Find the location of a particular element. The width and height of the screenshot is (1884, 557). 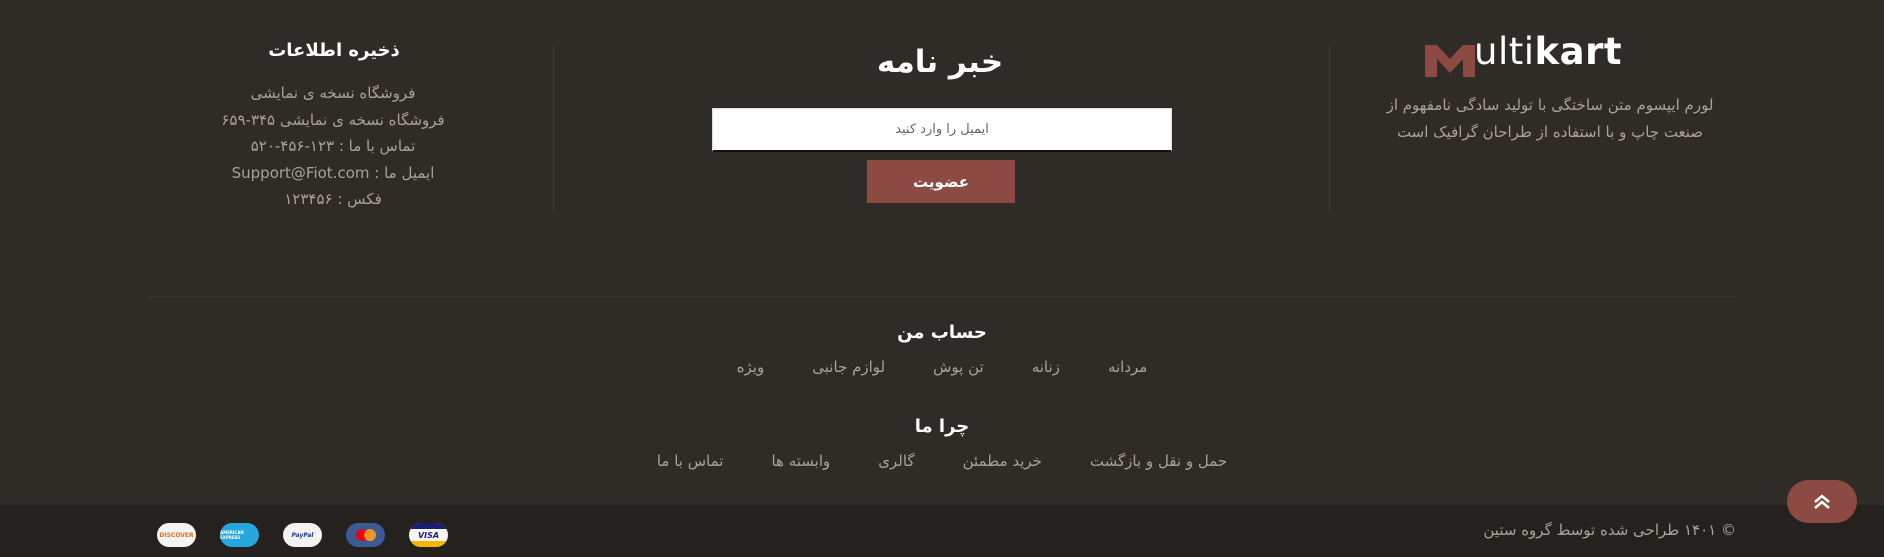

store-phone: تماس با ما : ۱۲۳-۴۵۶-۵۲۰ is located at coordinates (333, 146).